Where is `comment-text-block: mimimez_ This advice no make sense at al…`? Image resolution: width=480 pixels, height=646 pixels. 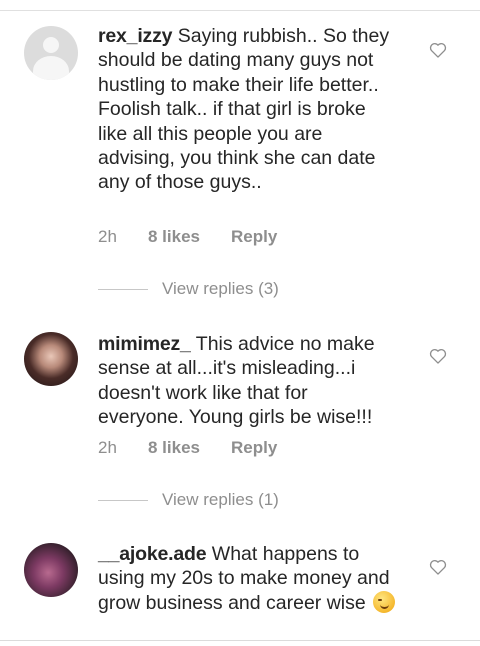
comment-text-block: mimimez_ This advice no make sense at al… is located at coordinates (248, 381).